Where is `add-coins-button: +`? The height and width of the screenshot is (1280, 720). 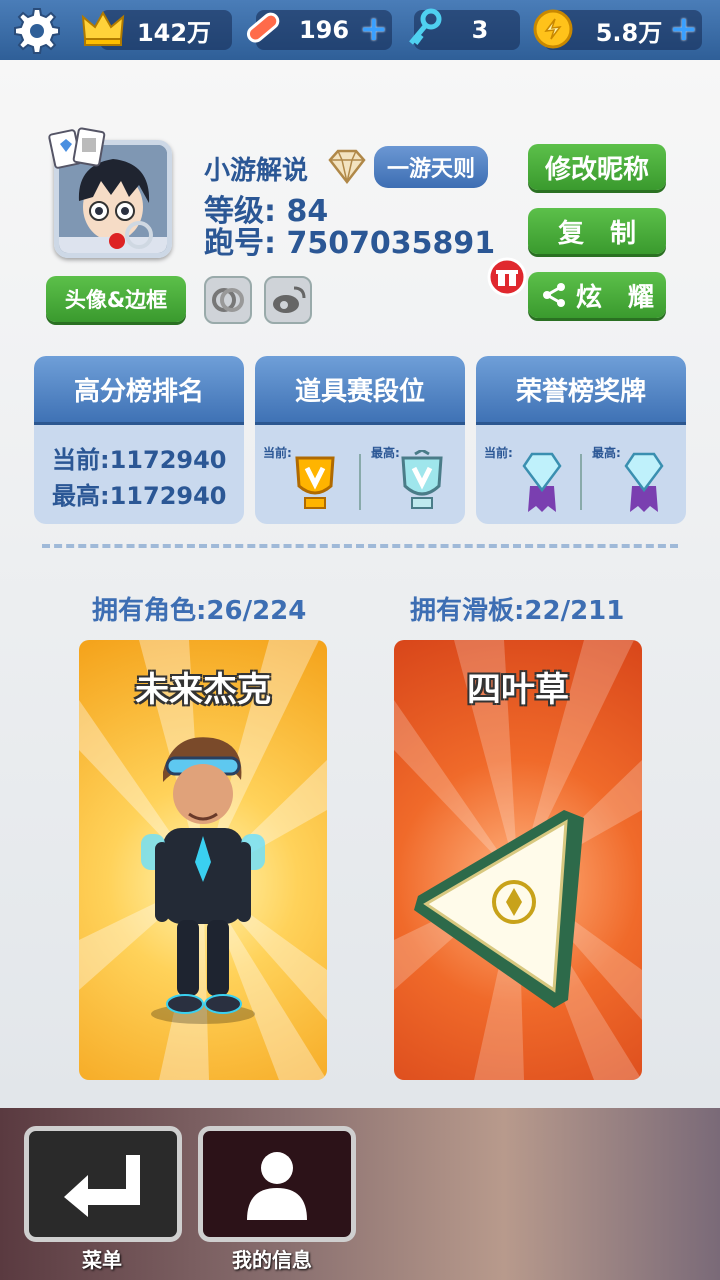
add-coins-button: + is located at coordinates (684, 29).